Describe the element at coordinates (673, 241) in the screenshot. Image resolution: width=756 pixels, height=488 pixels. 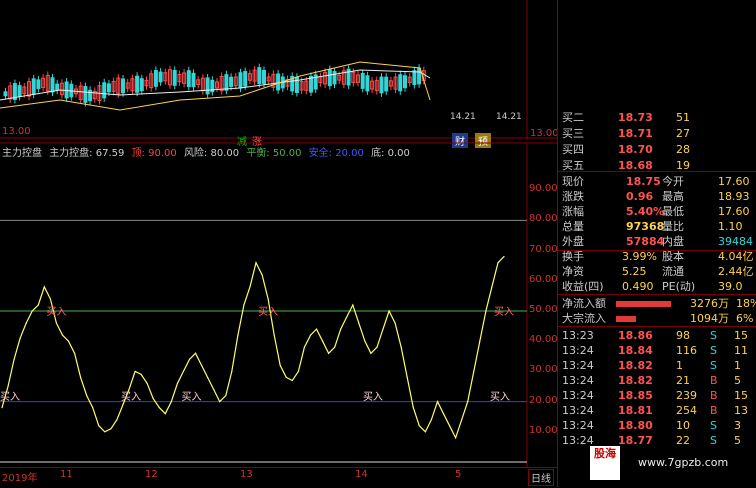
I see `stat-label-2: 内盘` at that location.